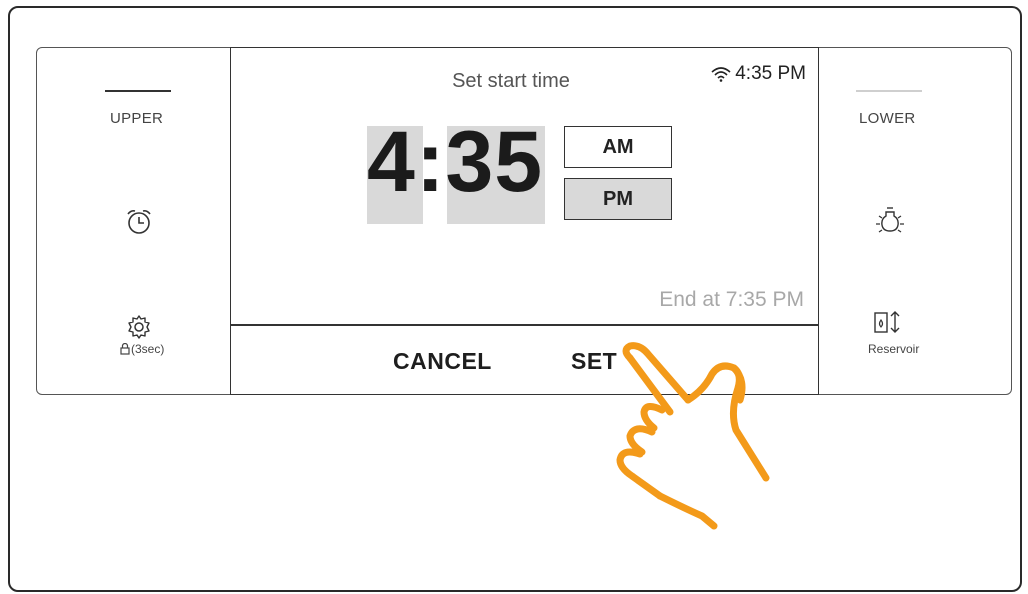 Image resolution: width=1028 pixels, height=594 pixels. I want to click on gear-icon, so click(139, 327).